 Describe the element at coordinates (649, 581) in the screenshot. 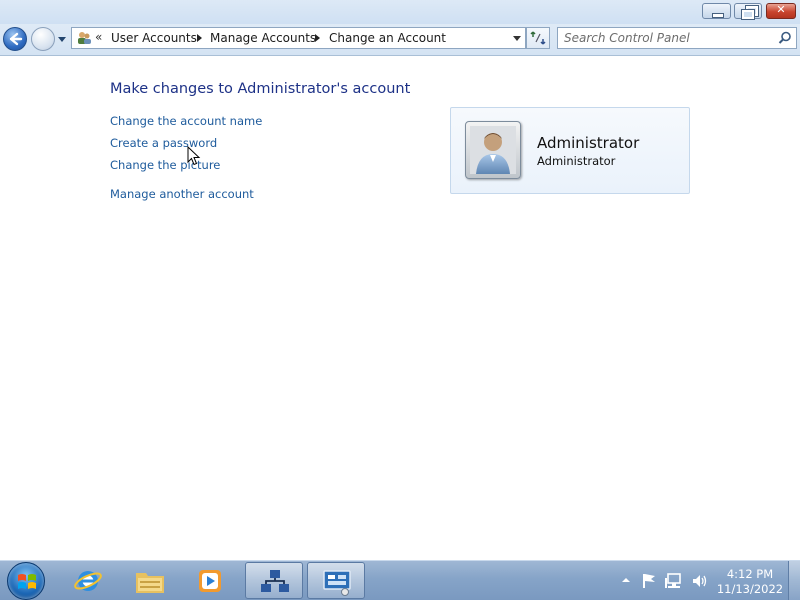

I see `action-center-flag-icon` at that location.